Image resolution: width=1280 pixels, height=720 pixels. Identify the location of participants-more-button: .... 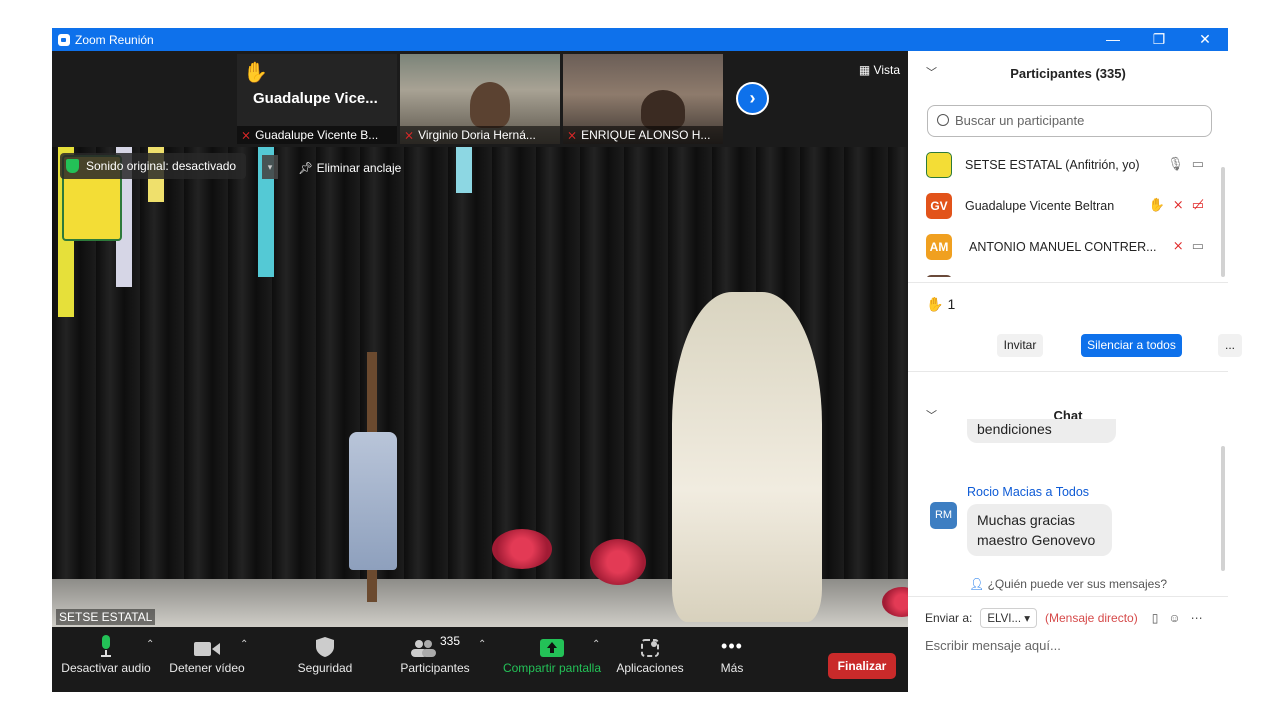
(1230, 345).